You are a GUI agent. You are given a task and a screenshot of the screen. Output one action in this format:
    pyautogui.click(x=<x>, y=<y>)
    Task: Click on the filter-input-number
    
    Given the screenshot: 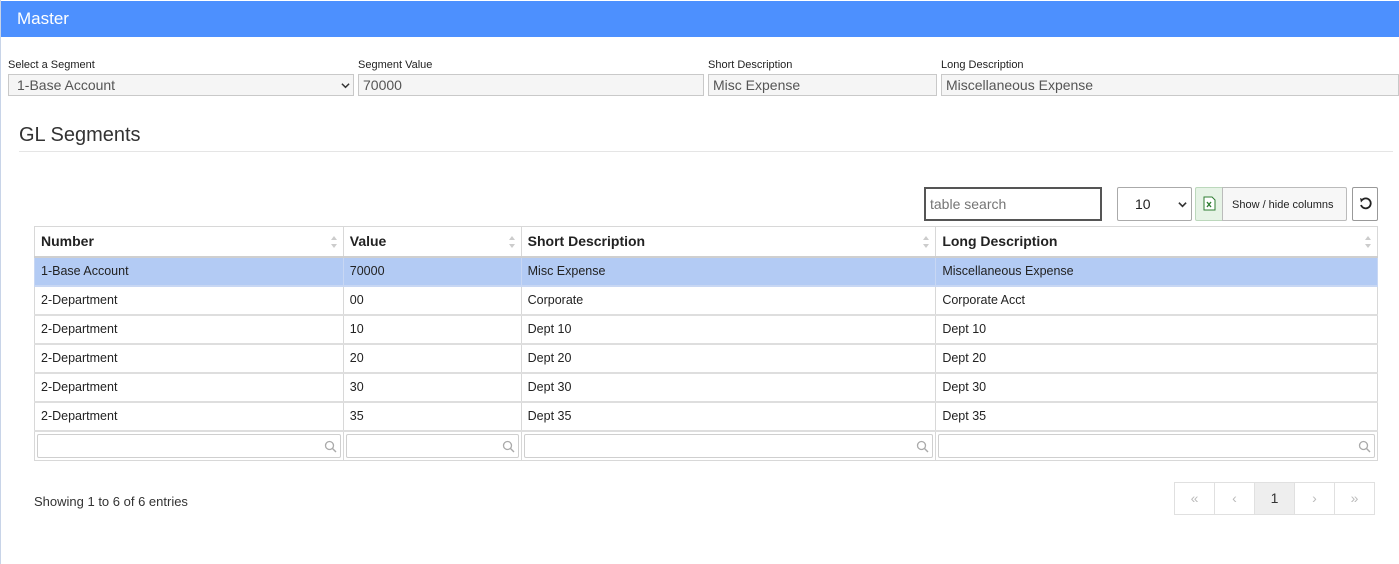 What is the action you would take?
    pyautogui.click(x=189, y=445)
    